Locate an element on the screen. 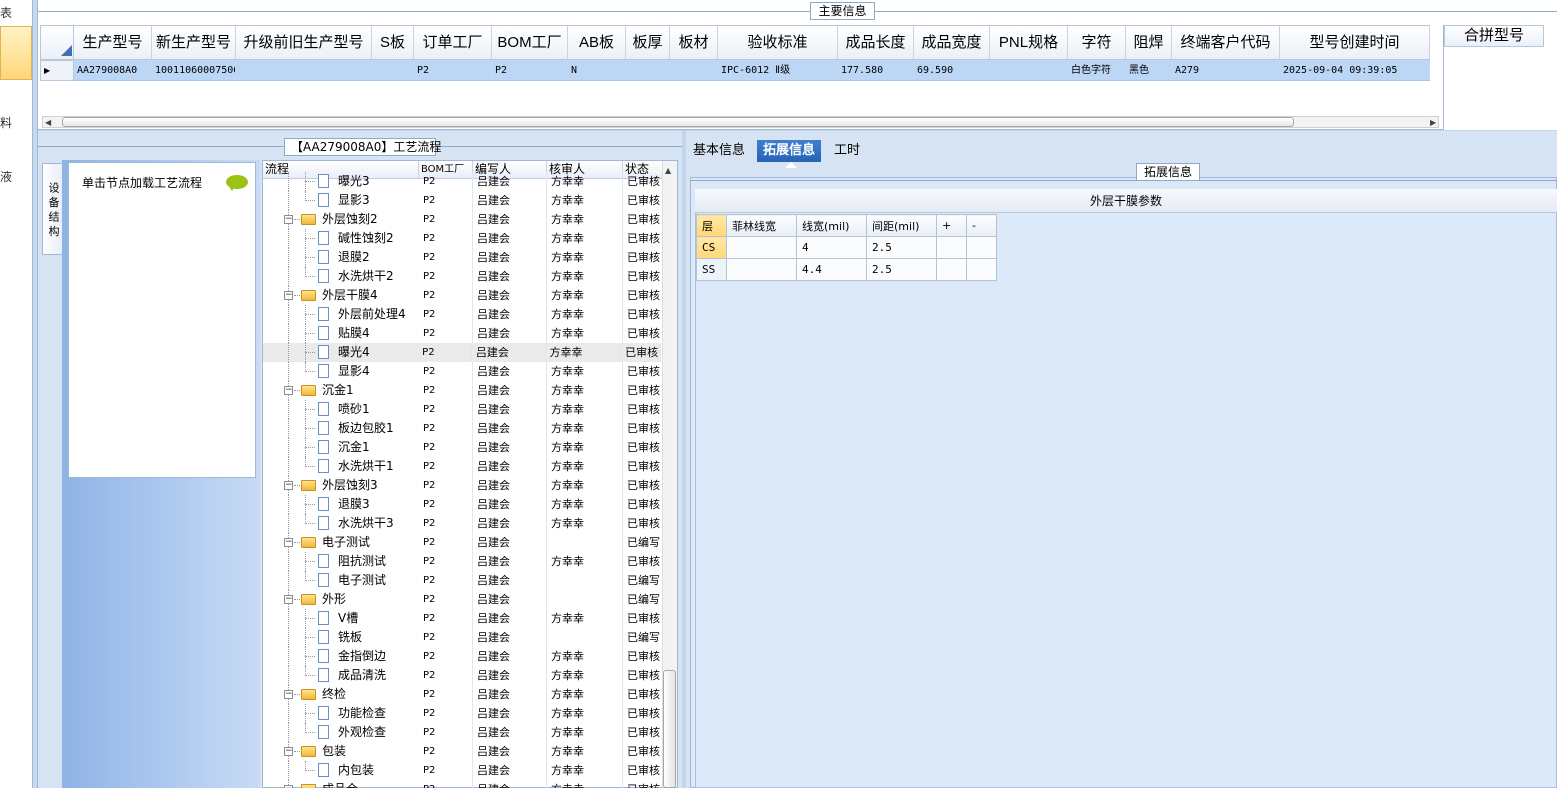 The width and height of the screenshot is (1557, 788). column-header: AB板 is located at coordinates (597, 42).